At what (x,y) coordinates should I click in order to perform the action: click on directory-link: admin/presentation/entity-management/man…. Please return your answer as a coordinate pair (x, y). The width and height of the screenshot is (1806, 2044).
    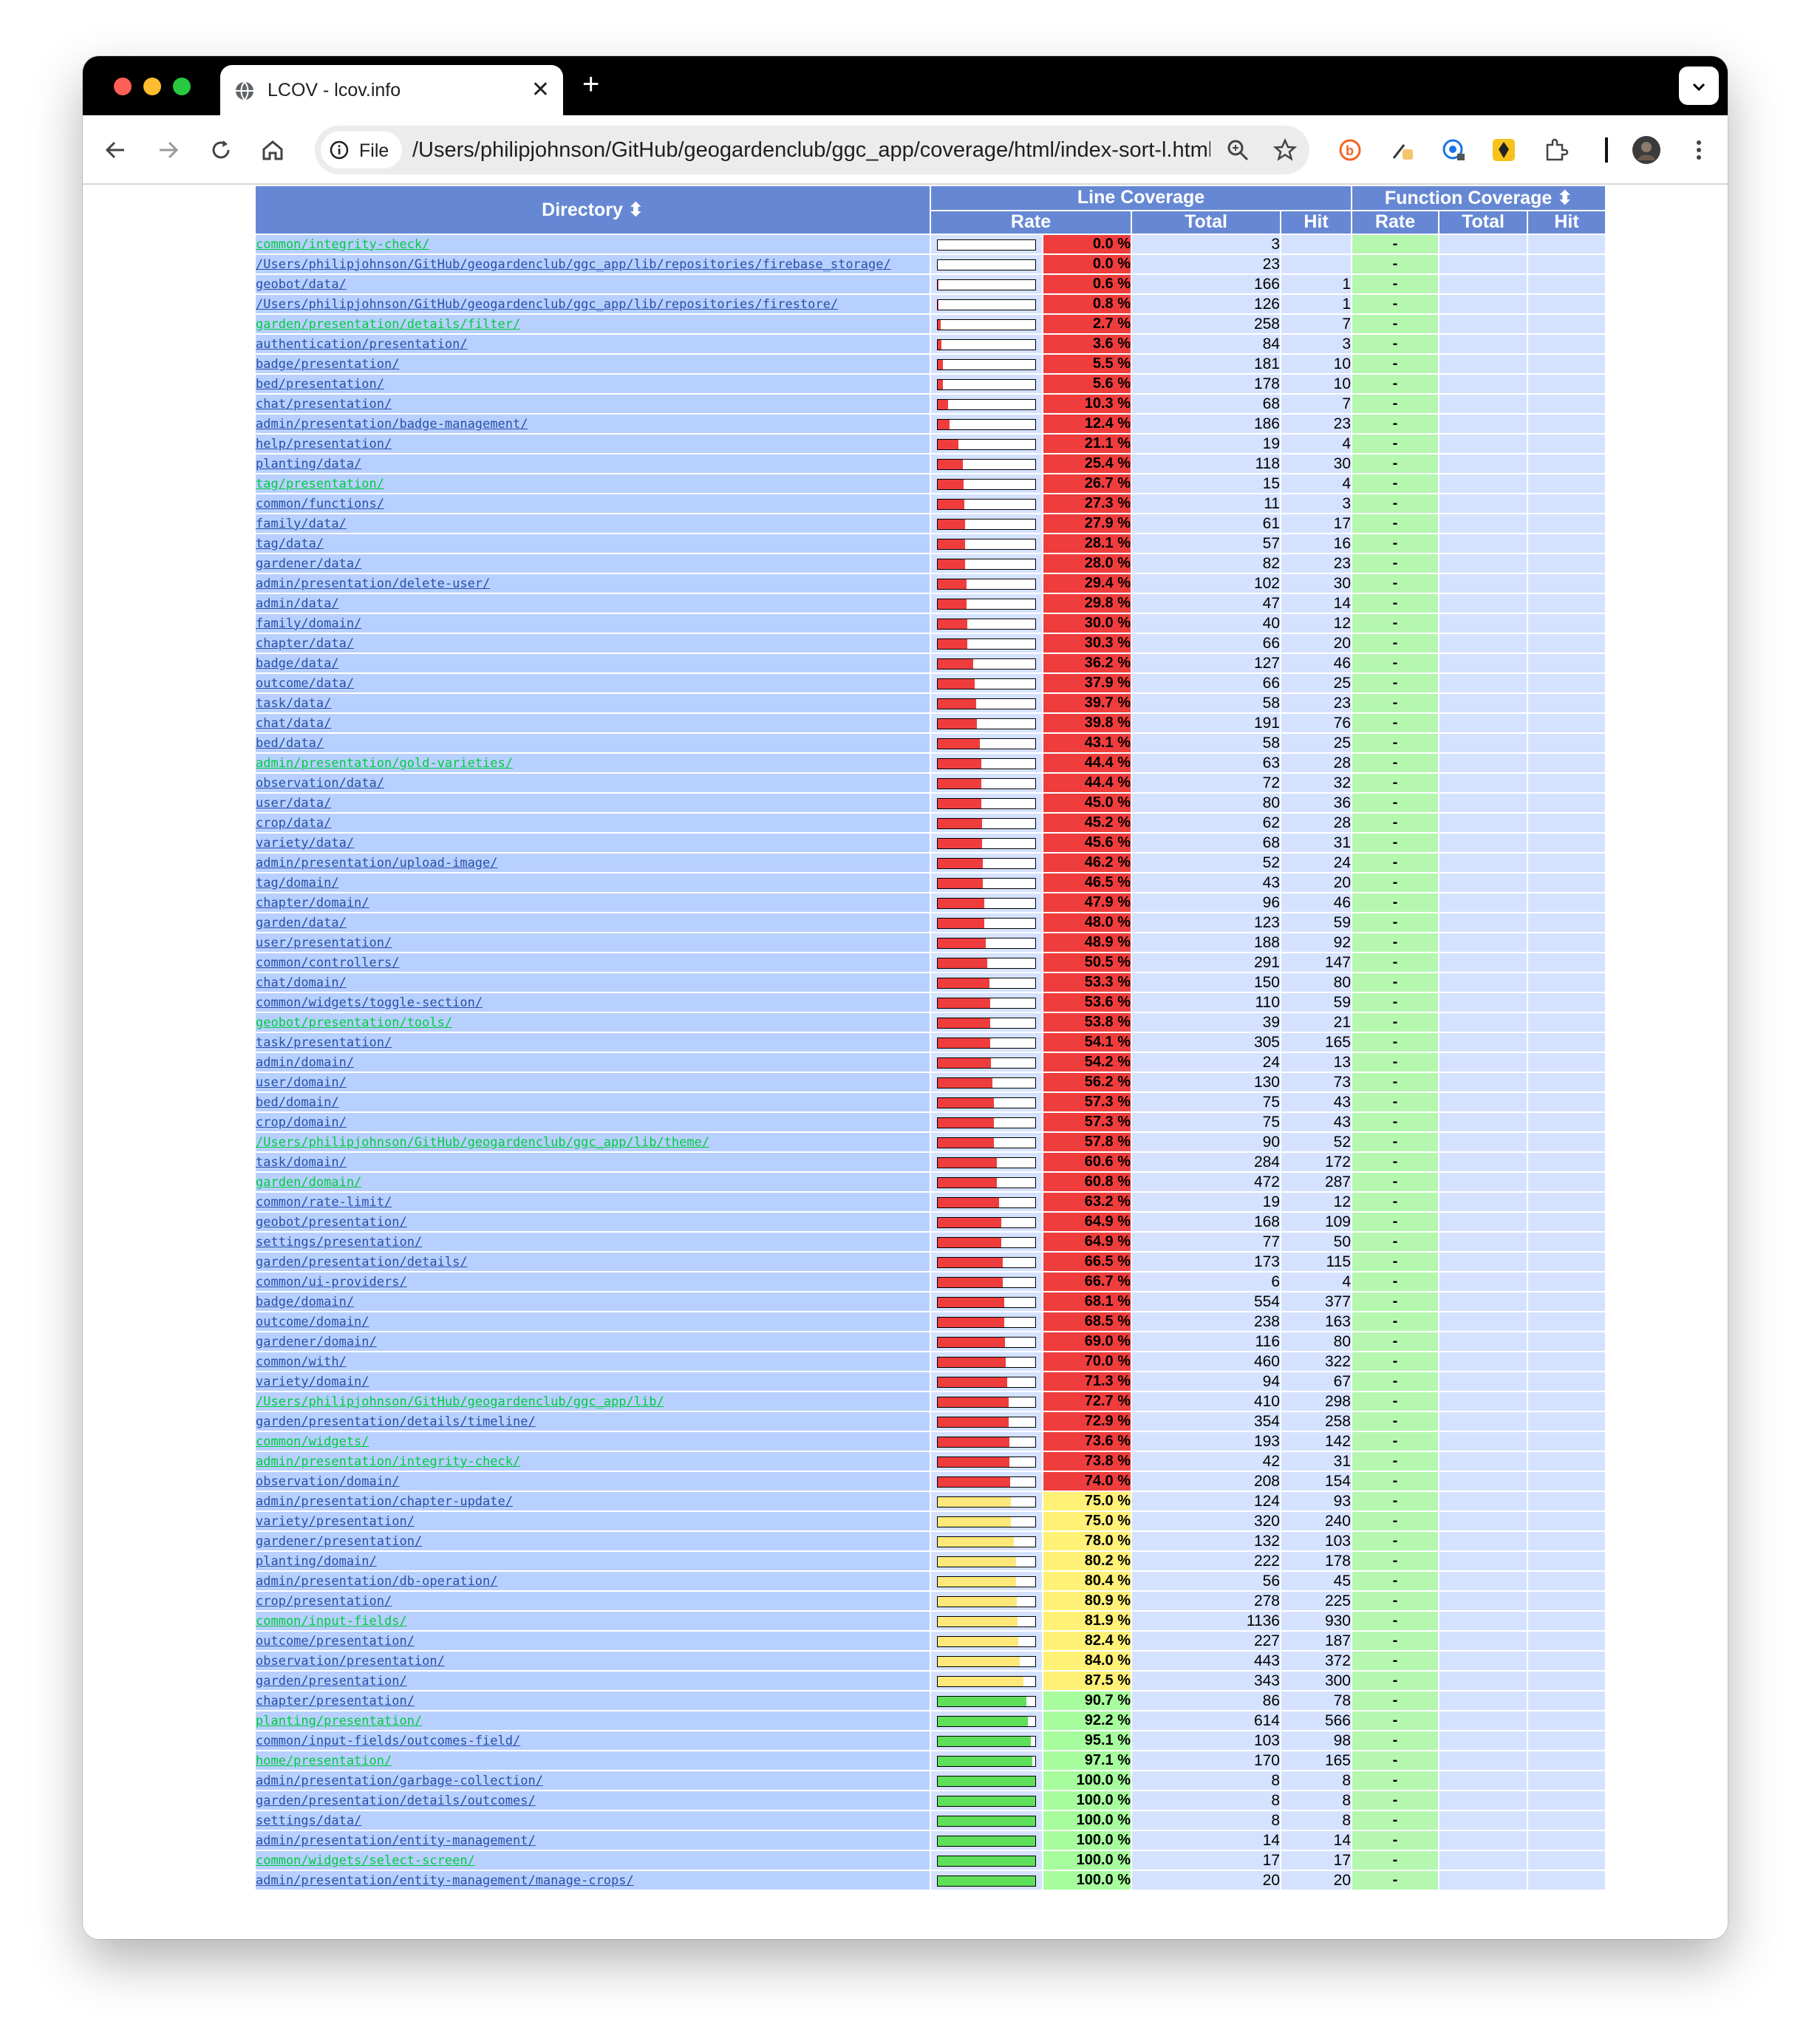
    Looking at the image, I should click on (445, 1881).